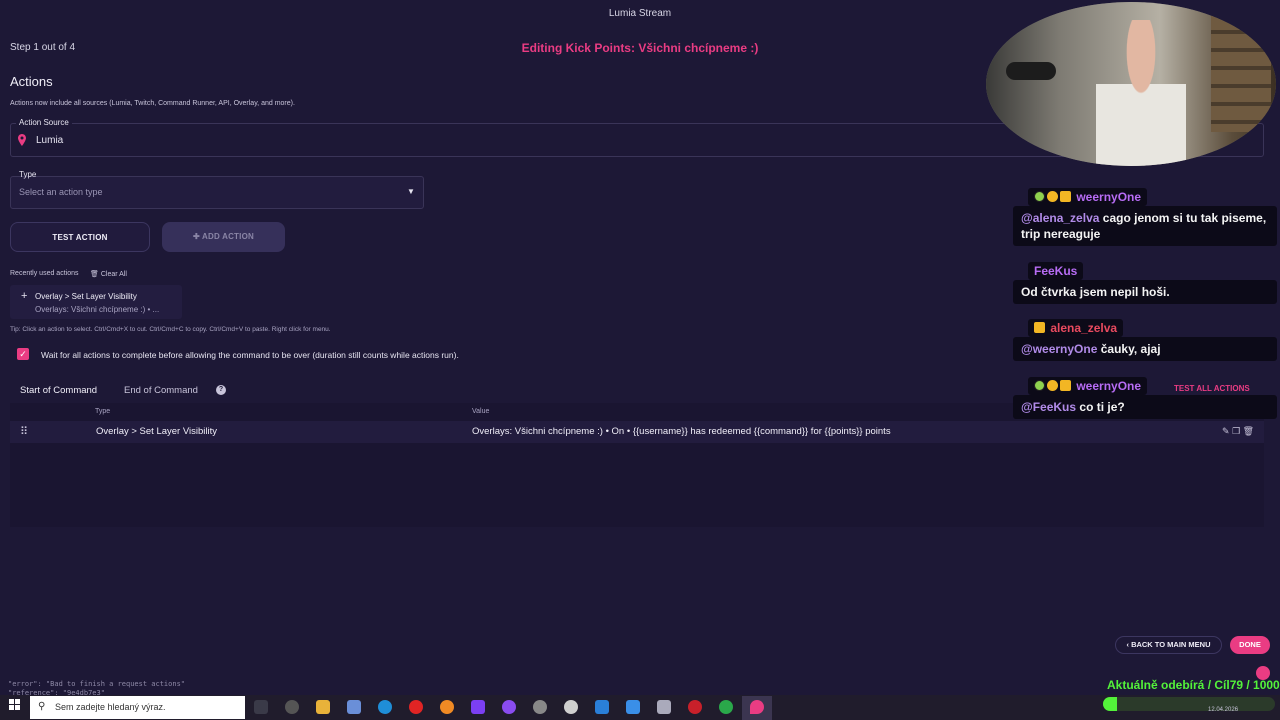 The height and width of the screenshot is (720, 1280). What do you see at coordinates (411, 191) in the screenshot?
I see `caret-down-icon: ▼` at bounding box center [411, 191].